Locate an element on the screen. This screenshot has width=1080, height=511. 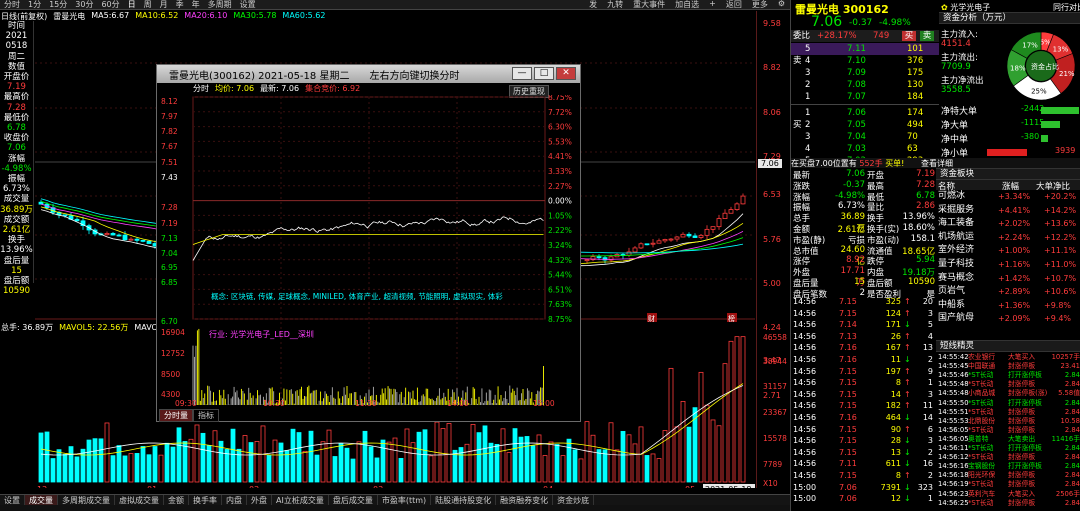
elf-row: 14:56:05 奥普特 大笔卖出 11416手 is located at coordinates (1008, 439).